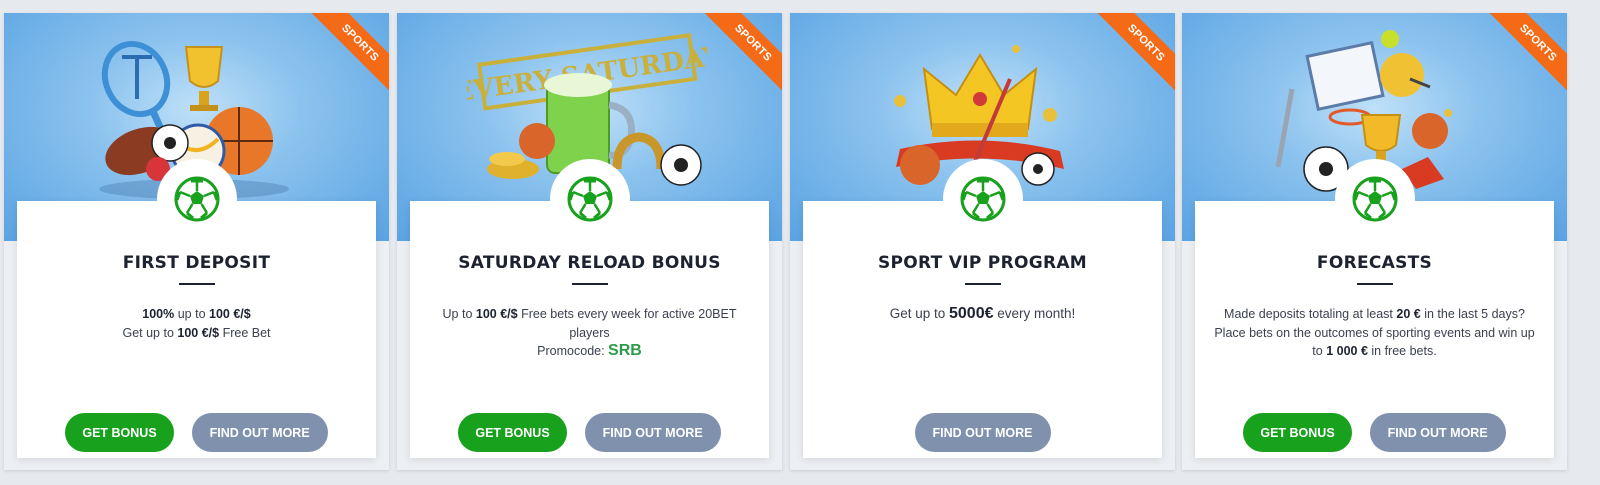  I want to click on max-win-amount: 1 000 €, so click(1347, 351).